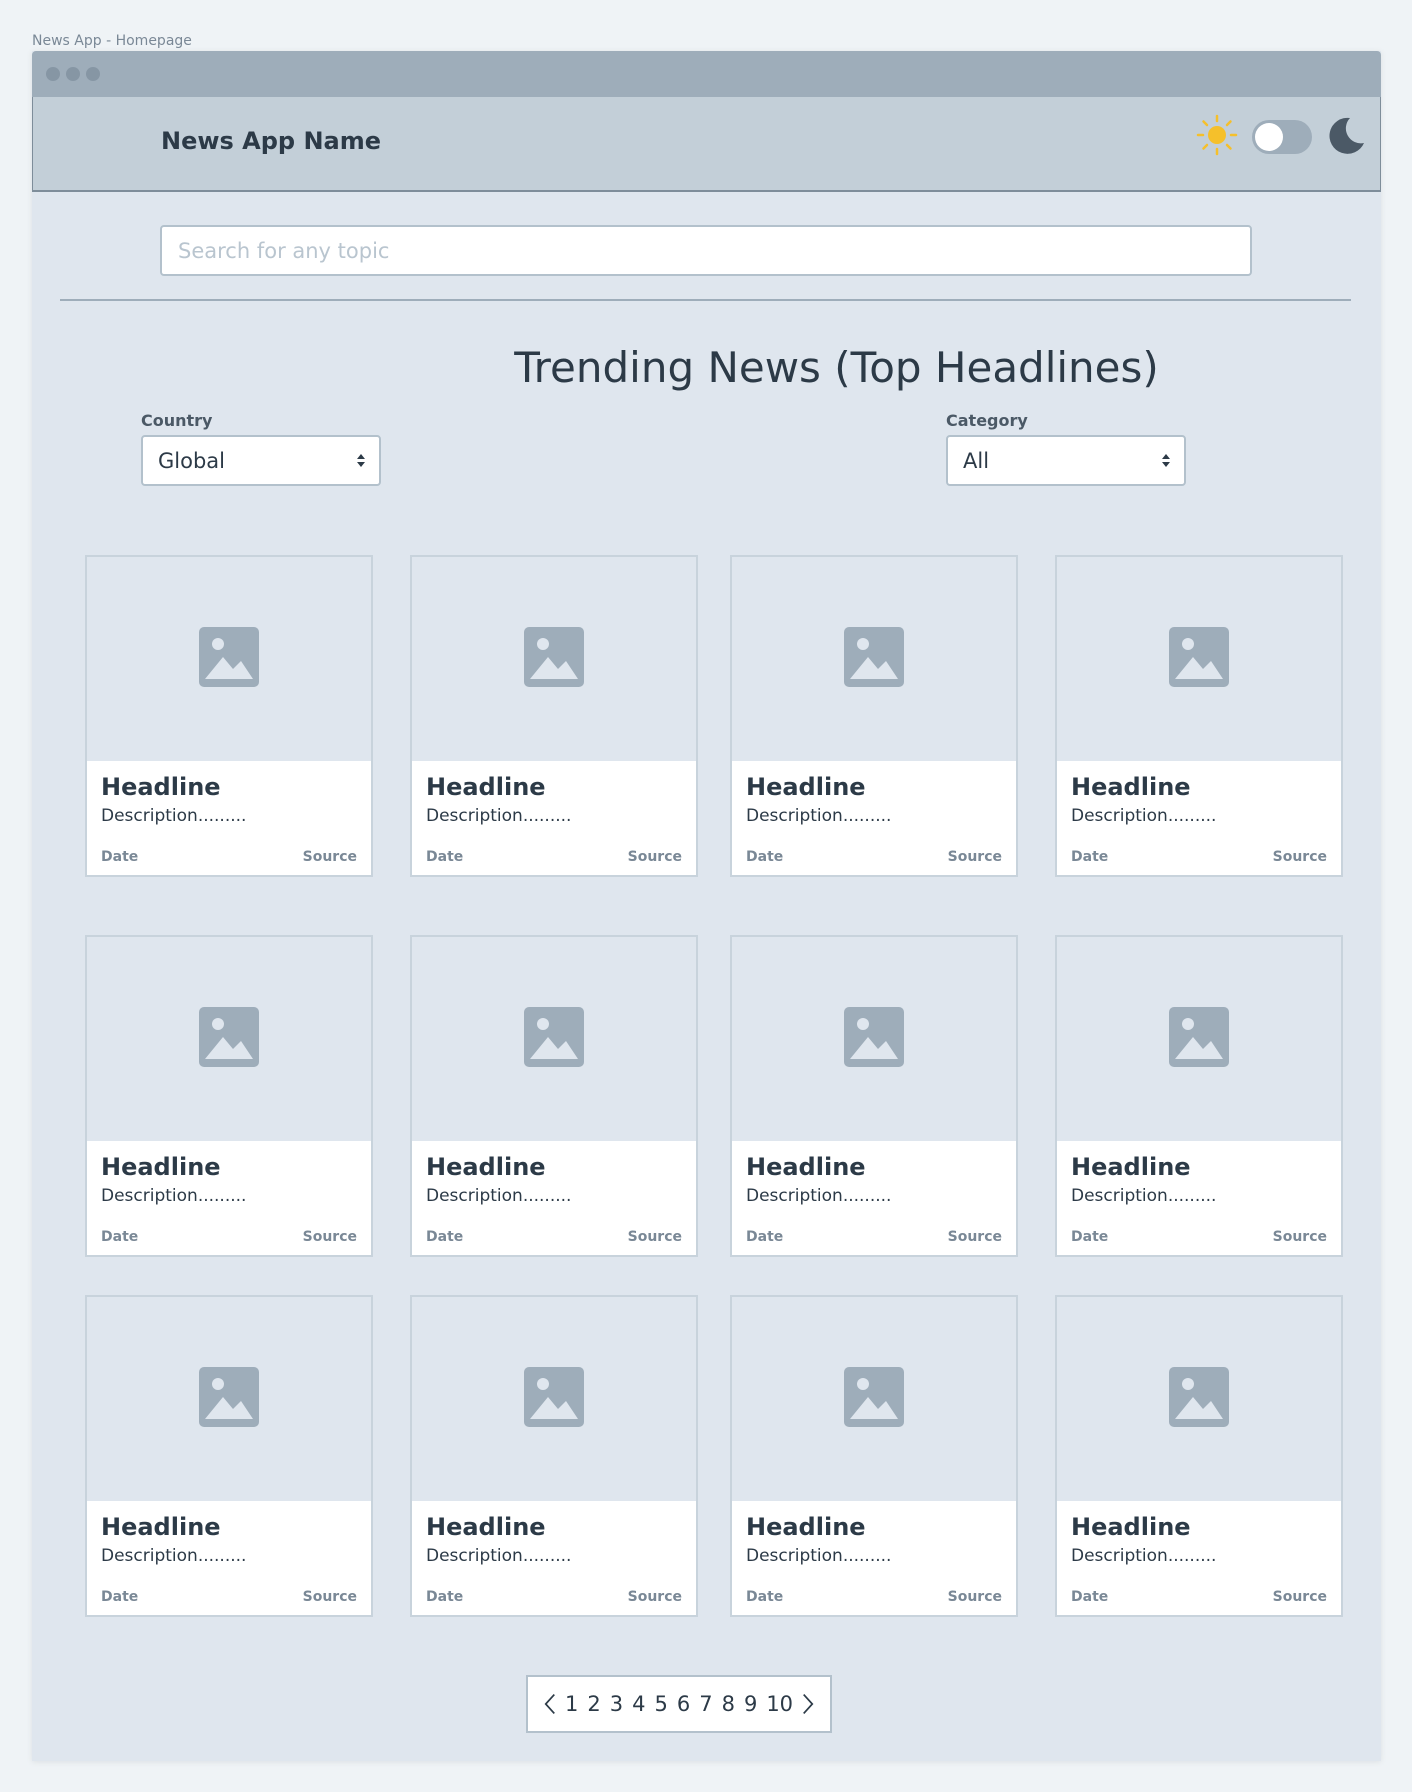  Describe the element at coordinates (271, 141) in the screenshot. I see `app-name: News App Name` at that location.